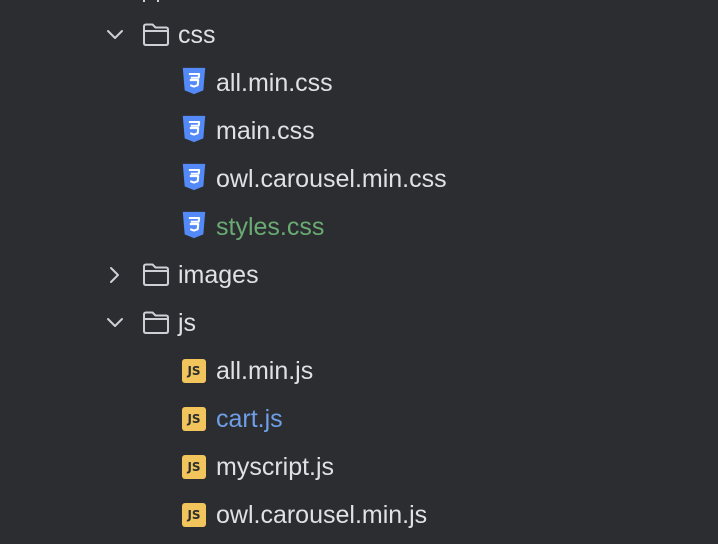 Image resolution: width=718 pixels, height=544 pixels. Describe the element at coordinates (359, 131) in the screenshot. I see `tree-file-main-css: main.css` at that location.